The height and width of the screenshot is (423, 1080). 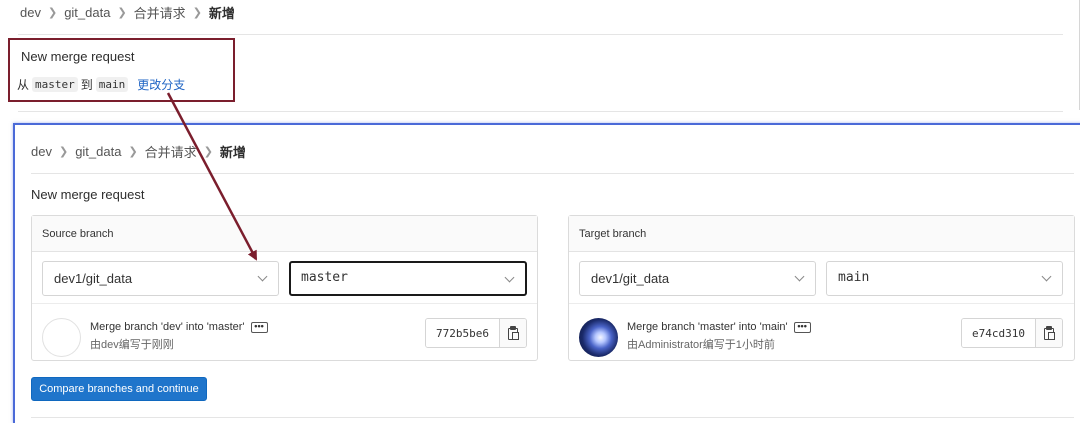 I want to click on compare-branches-button: Compare branches and continue, so click(x=119, y=389).